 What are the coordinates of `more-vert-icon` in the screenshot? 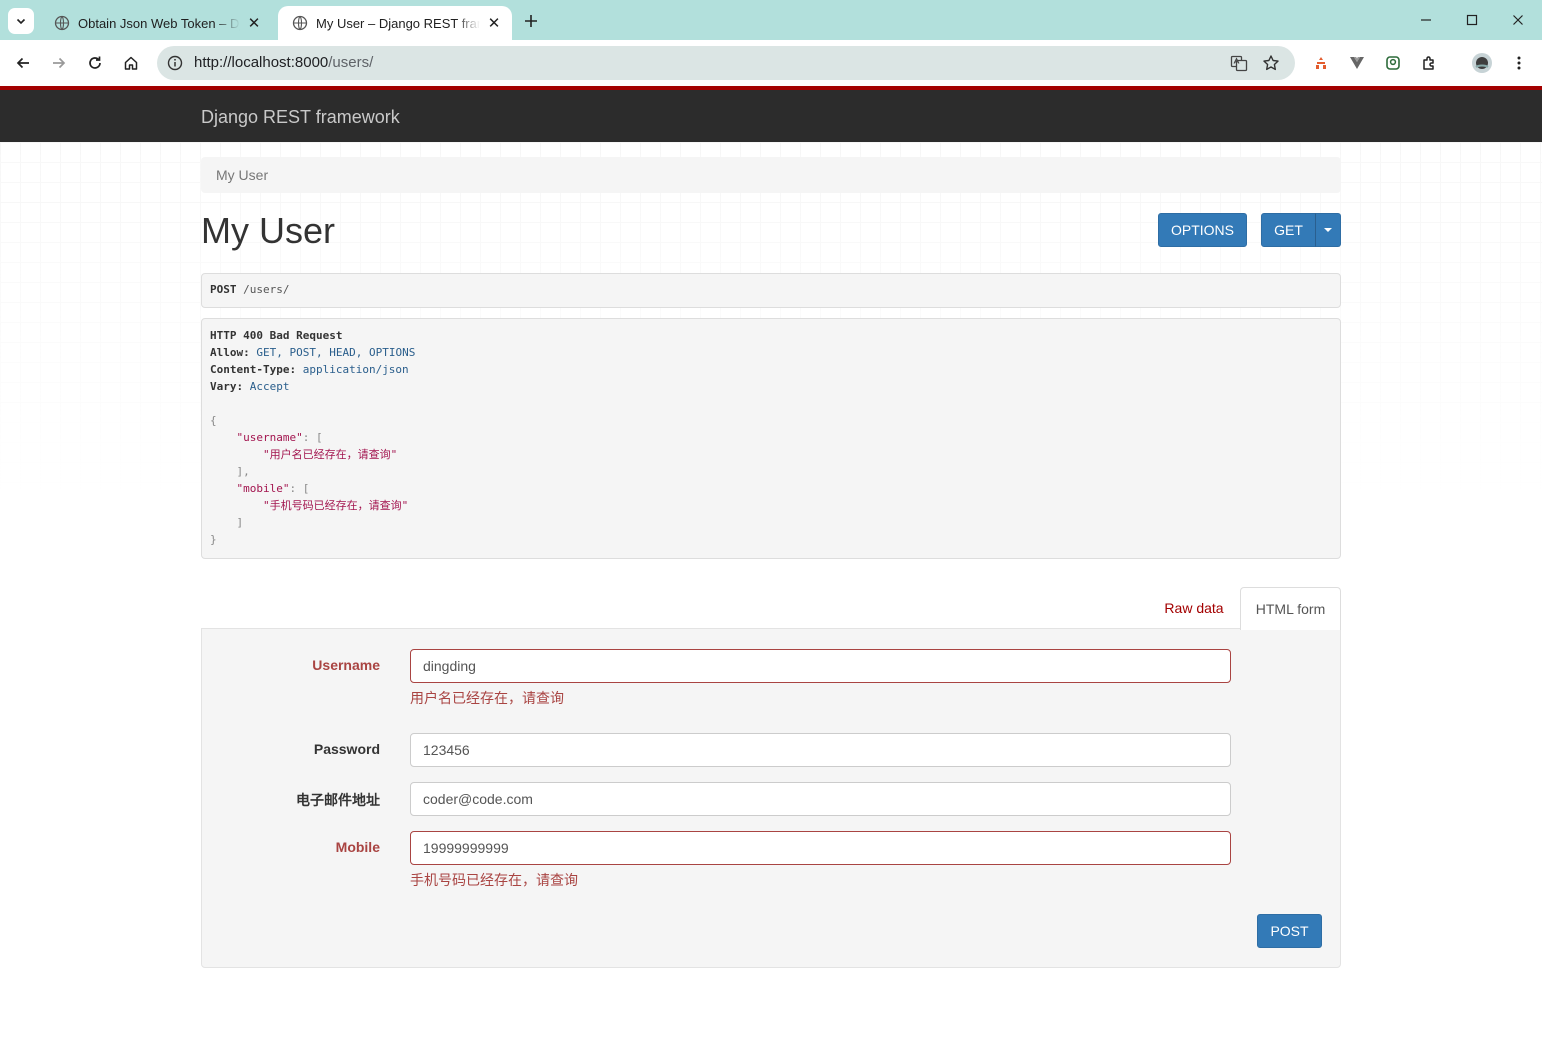 It's located at (1519, 63).